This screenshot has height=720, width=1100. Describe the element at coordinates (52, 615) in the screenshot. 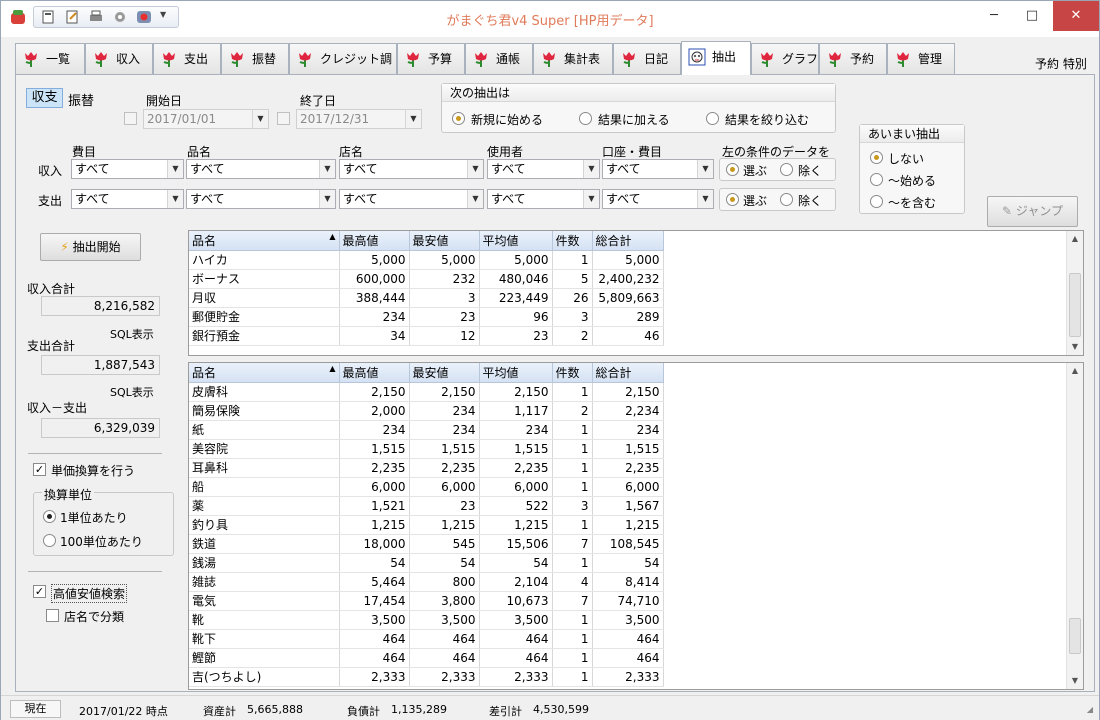

I see `shop-classify-checkbox` at that location.